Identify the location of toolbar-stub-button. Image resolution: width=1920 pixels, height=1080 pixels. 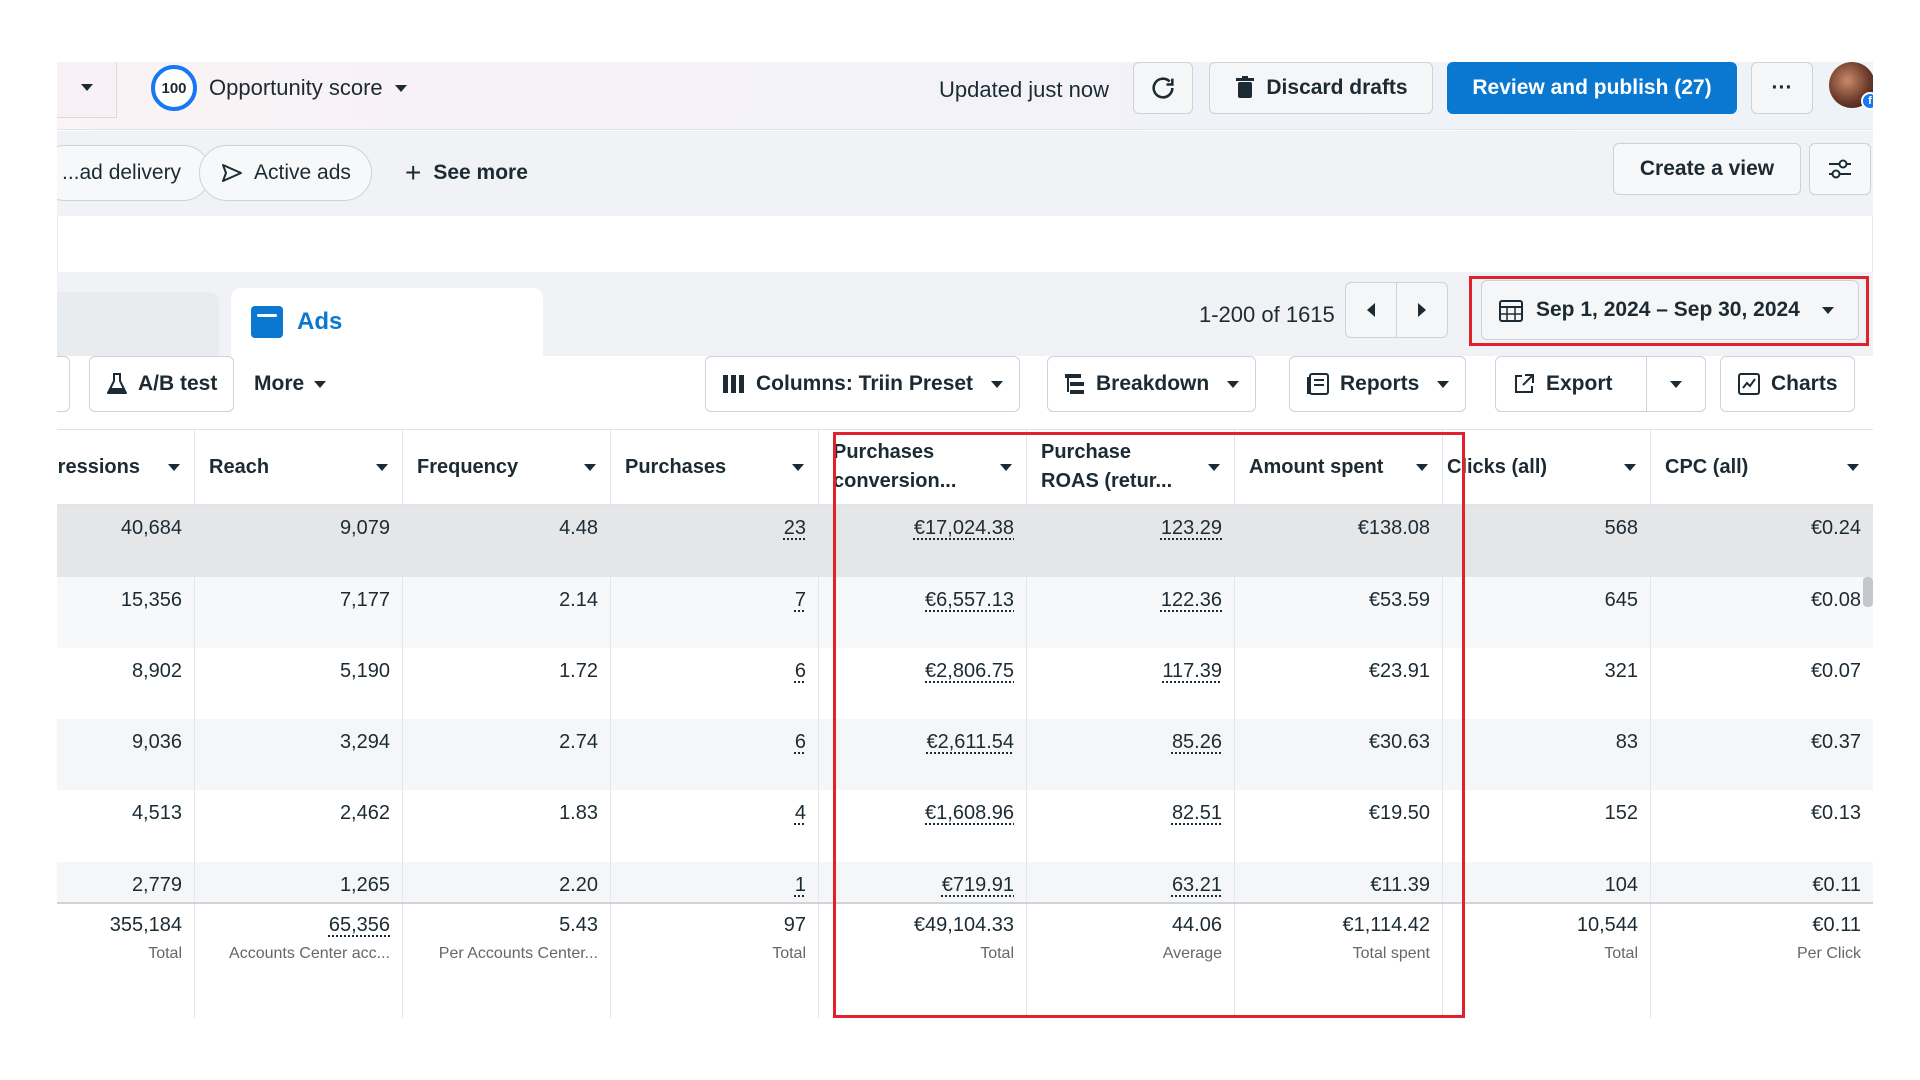
(63, 384).